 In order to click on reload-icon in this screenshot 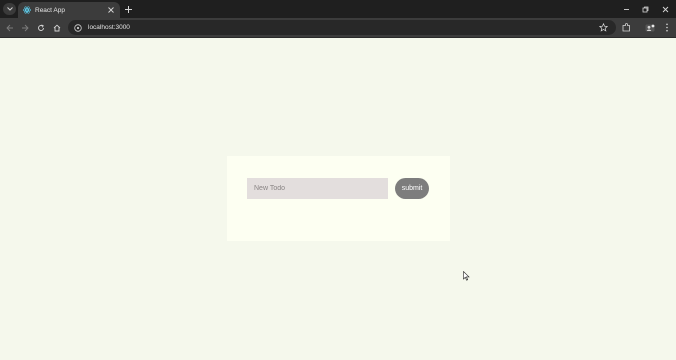, I will do `click(40, 27)`.